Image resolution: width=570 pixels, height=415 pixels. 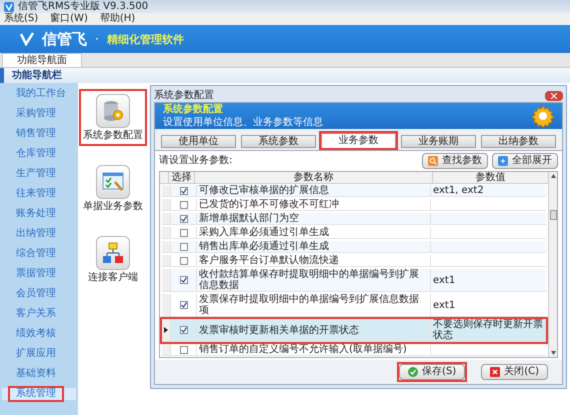 I want to click on slogan: 精细化管理软件, so click(x=145, y=39).